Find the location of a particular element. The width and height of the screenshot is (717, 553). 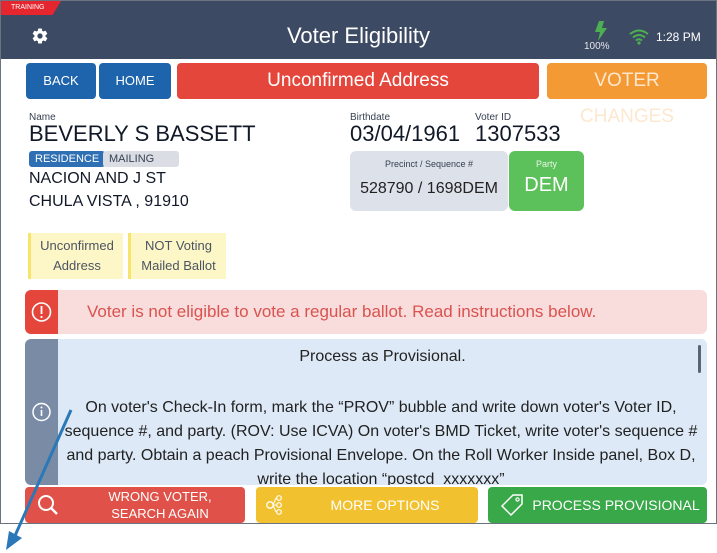

info-icon is located at coordinates (41, 412).